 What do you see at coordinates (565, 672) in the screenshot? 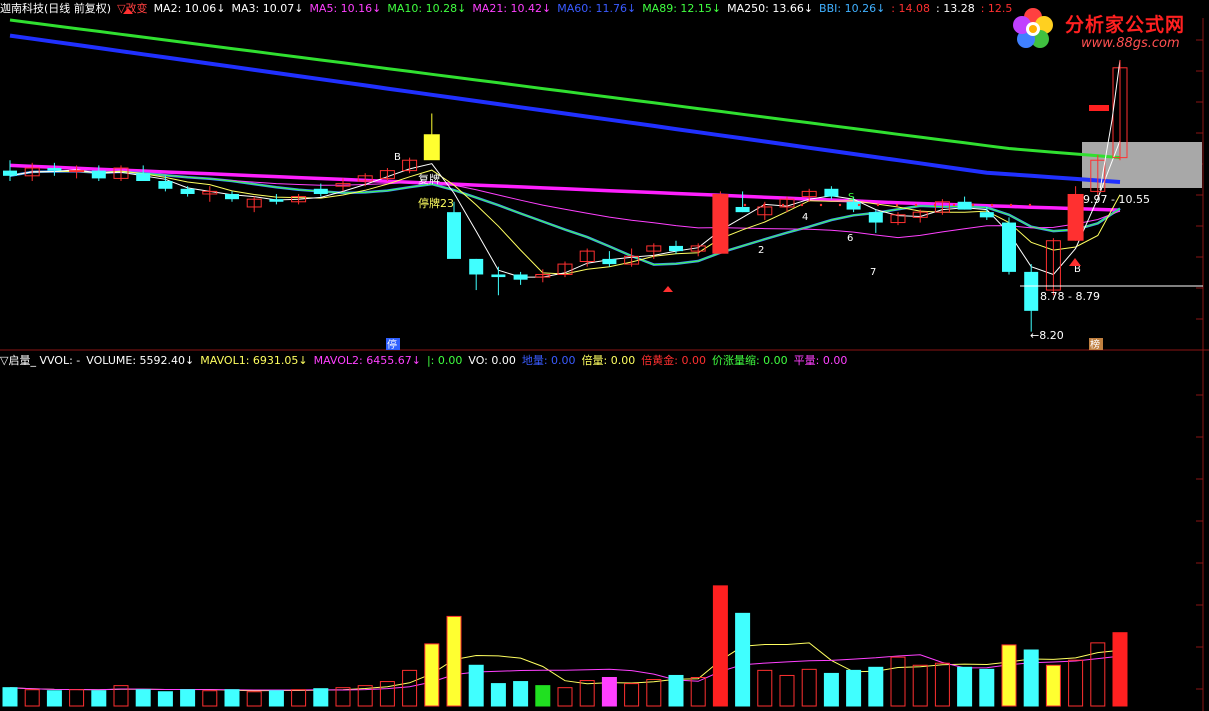
I see `mavol2-line` at bounding box center [565, 672].